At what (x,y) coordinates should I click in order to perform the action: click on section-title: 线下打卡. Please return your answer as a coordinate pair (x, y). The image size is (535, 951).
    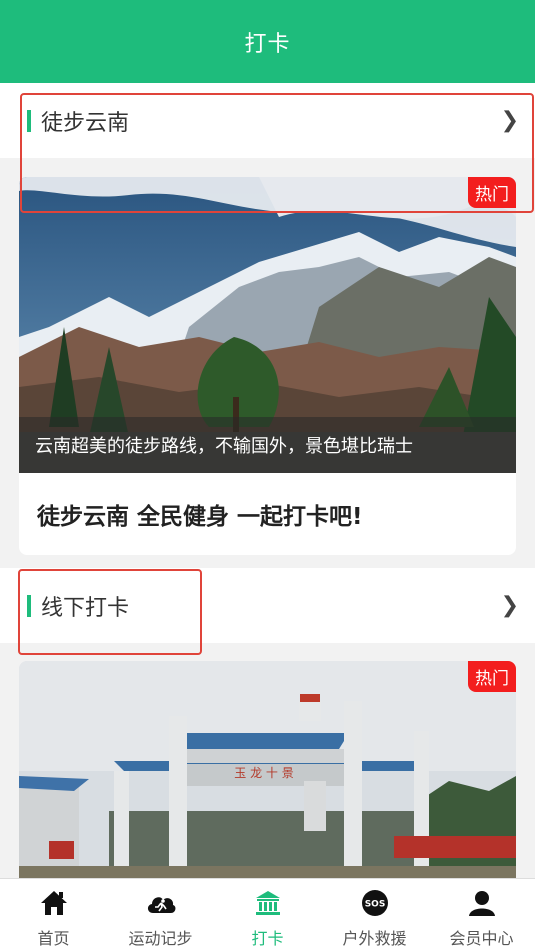
    Looking at the image, I should click on (85, 608).